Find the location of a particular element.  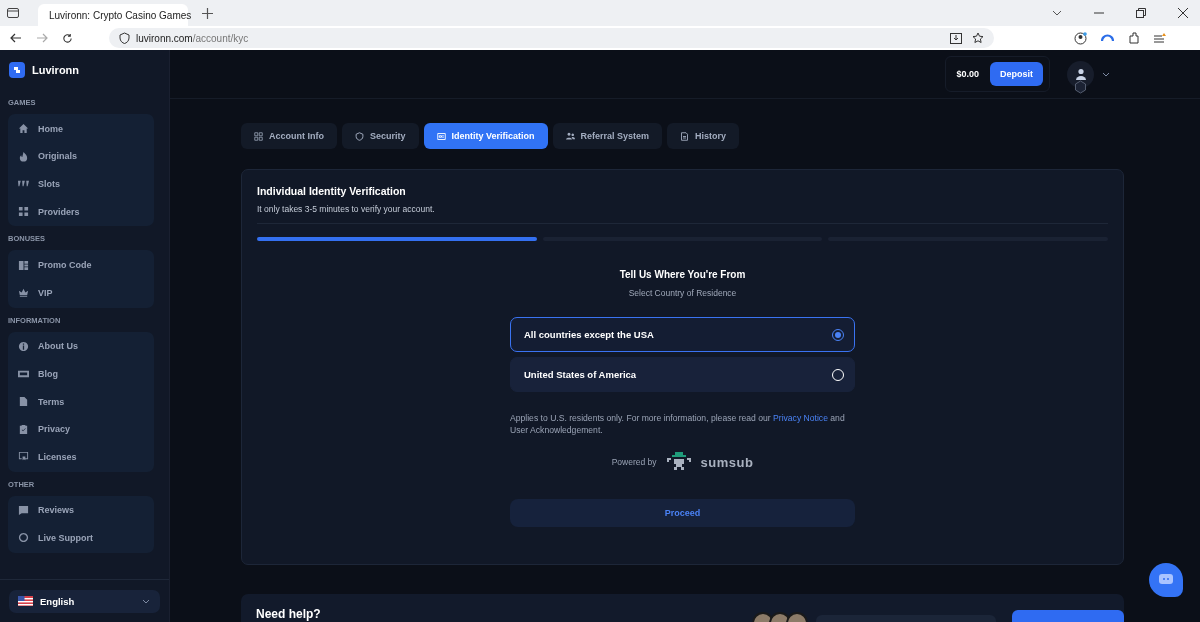

card-title: Individual Identity Verification is located at coordinates (332, 191).